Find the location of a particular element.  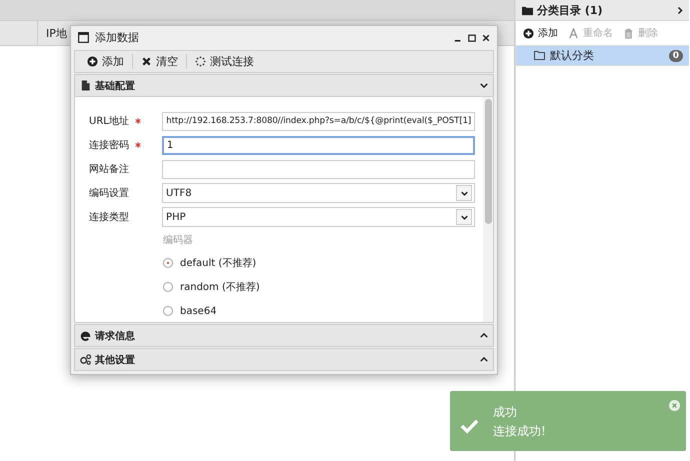

category-item: 默认分类 0 is located at coordinates (602, 56).